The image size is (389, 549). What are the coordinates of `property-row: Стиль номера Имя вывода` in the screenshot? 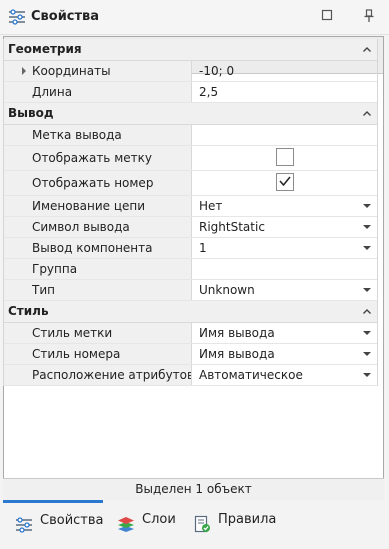 It's located at (190, 354).